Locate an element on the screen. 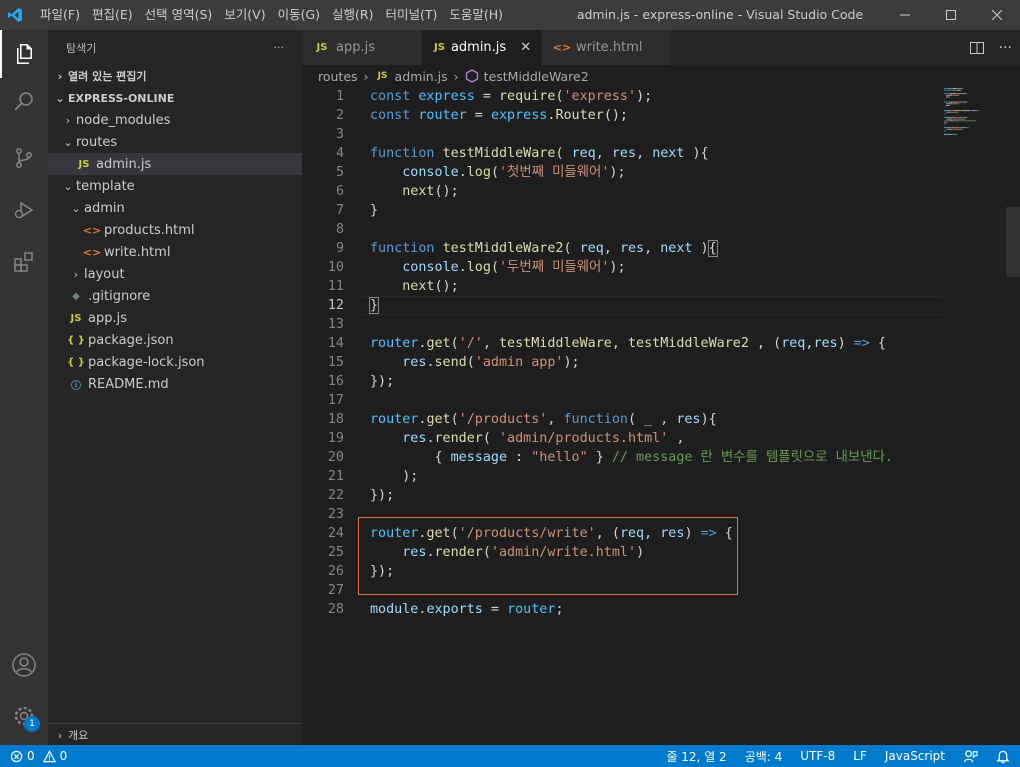 The image size is (1020, 767). tree-item-label: .gitignore is located at coordinates (119, 296).